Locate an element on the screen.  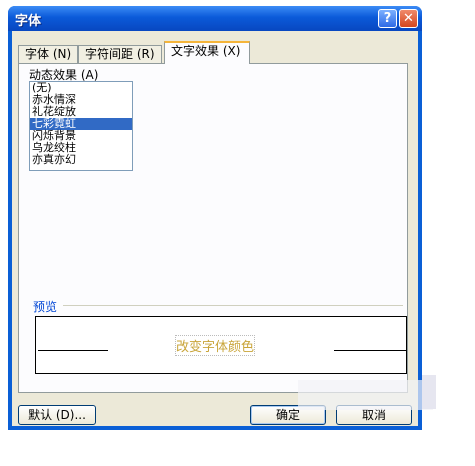
preview-text: 改变字体颜色 is located at coordinates (215, 345).